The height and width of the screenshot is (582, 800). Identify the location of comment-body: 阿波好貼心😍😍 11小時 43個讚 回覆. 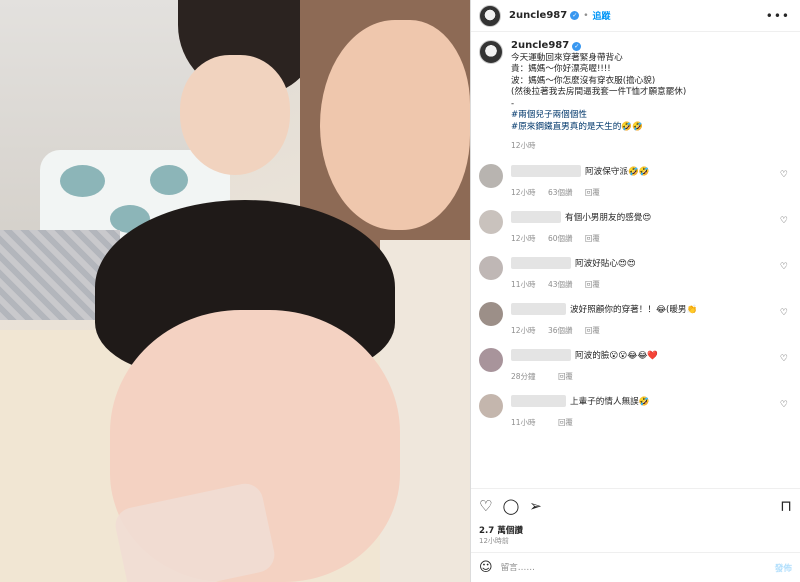
(651, 273).